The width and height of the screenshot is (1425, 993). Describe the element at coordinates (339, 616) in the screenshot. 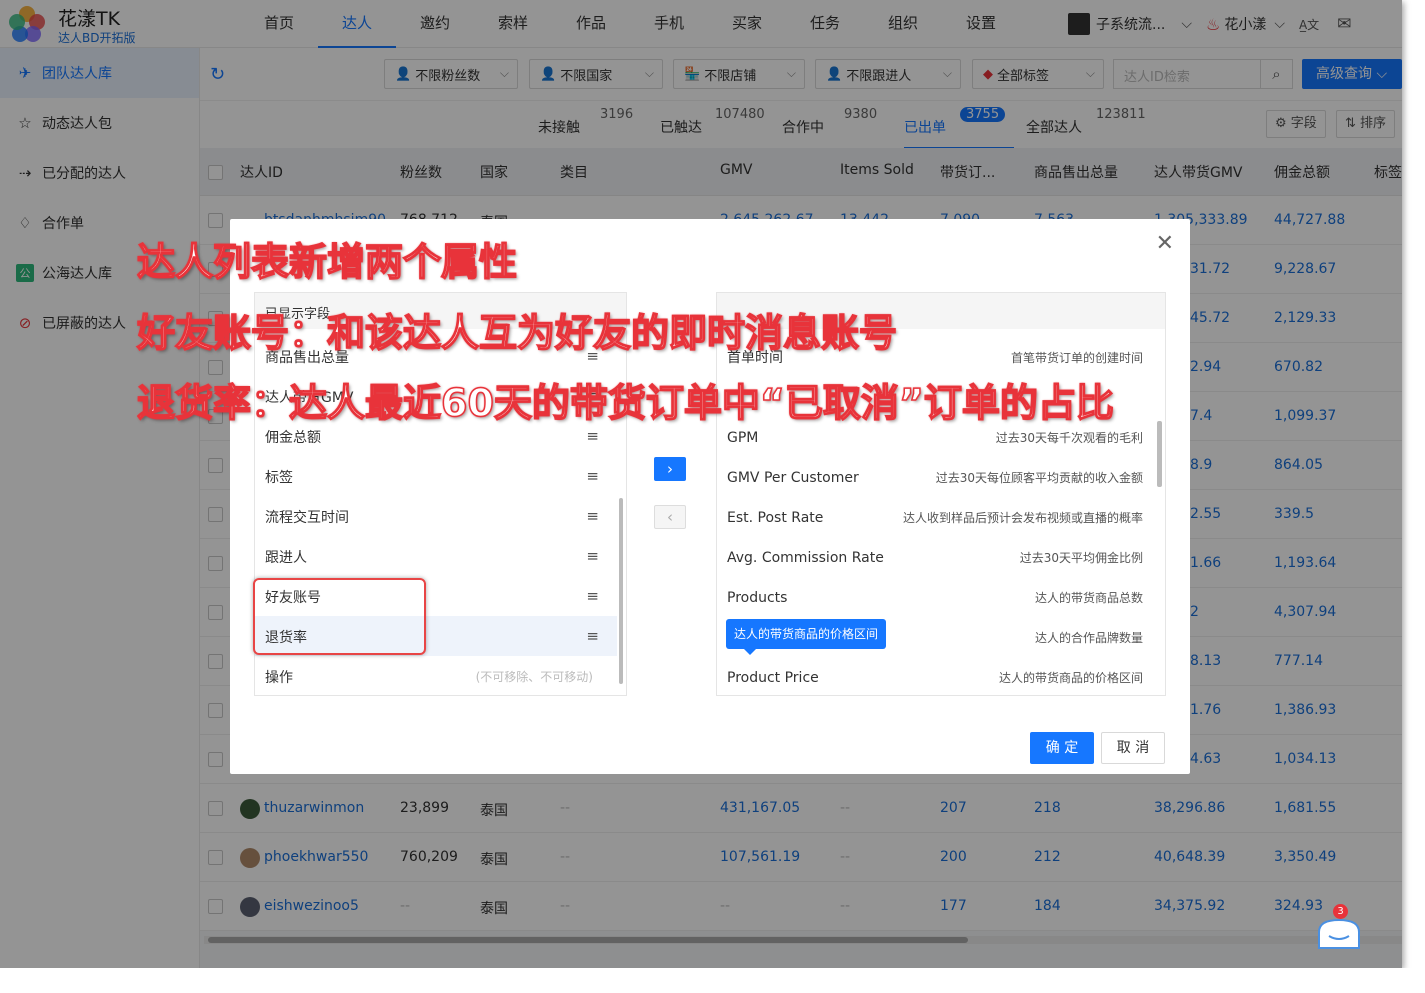

I see `highlight-box` at that location.